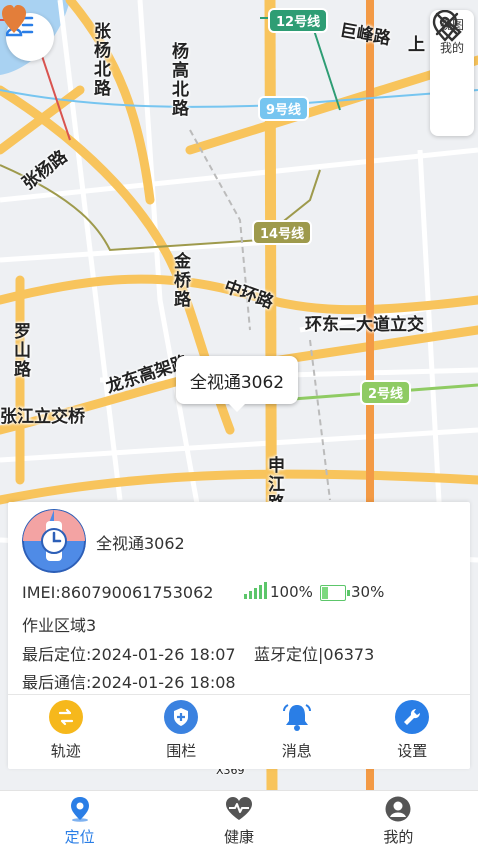 This screenshot has width=478, height=851. What do you see at coordinates (412, 717) in the screenshot?
I see `wrench-icon` at bounding box center [412, 717].